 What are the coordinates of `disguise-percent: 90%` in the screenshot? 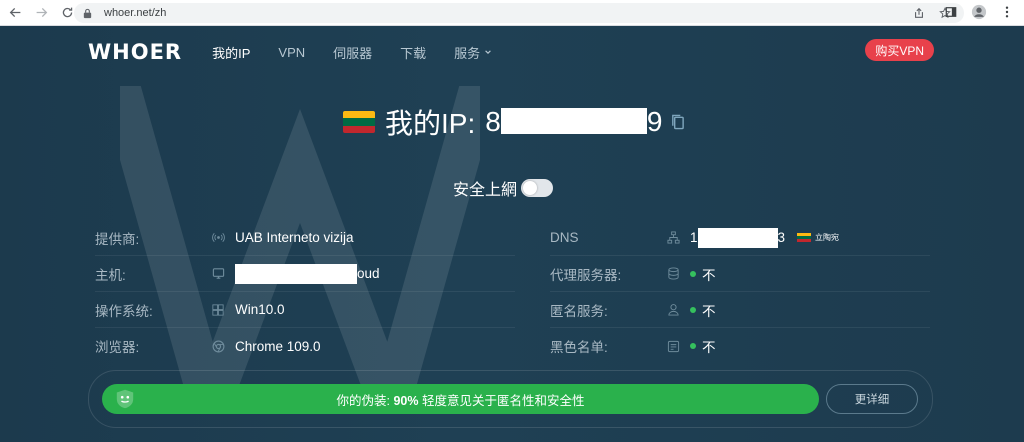 It's located at (406, 400).